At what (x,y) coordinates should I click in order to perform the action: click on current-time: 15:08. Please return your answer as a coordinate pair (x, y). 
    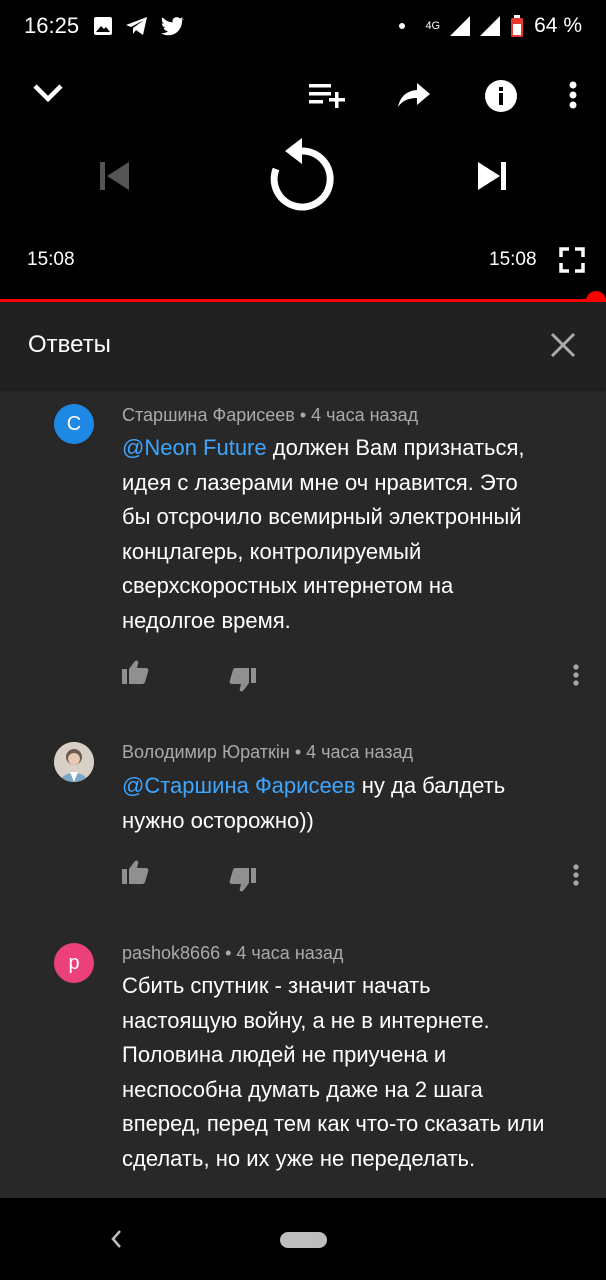
    Looking at the image, I should click on (51, 259).